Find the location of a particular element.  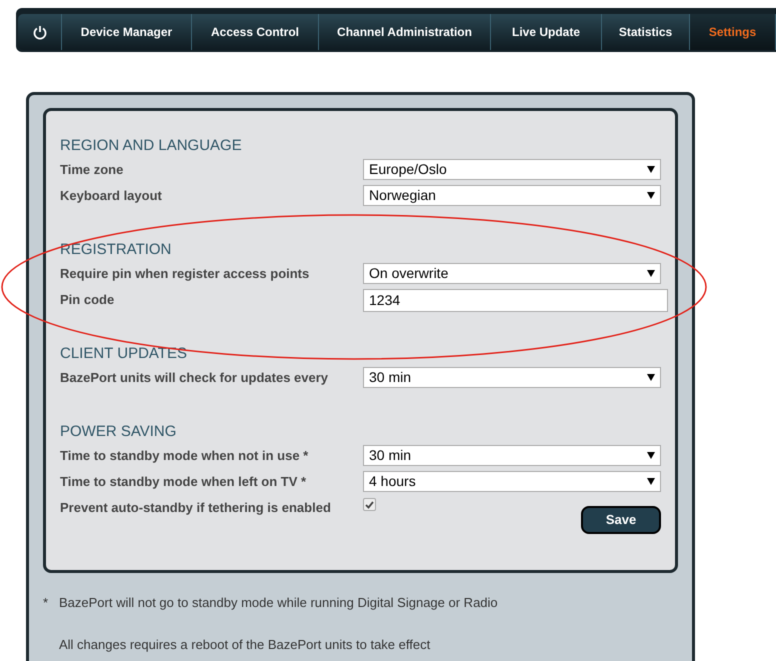

power-button is located at coordinates (40, 32).